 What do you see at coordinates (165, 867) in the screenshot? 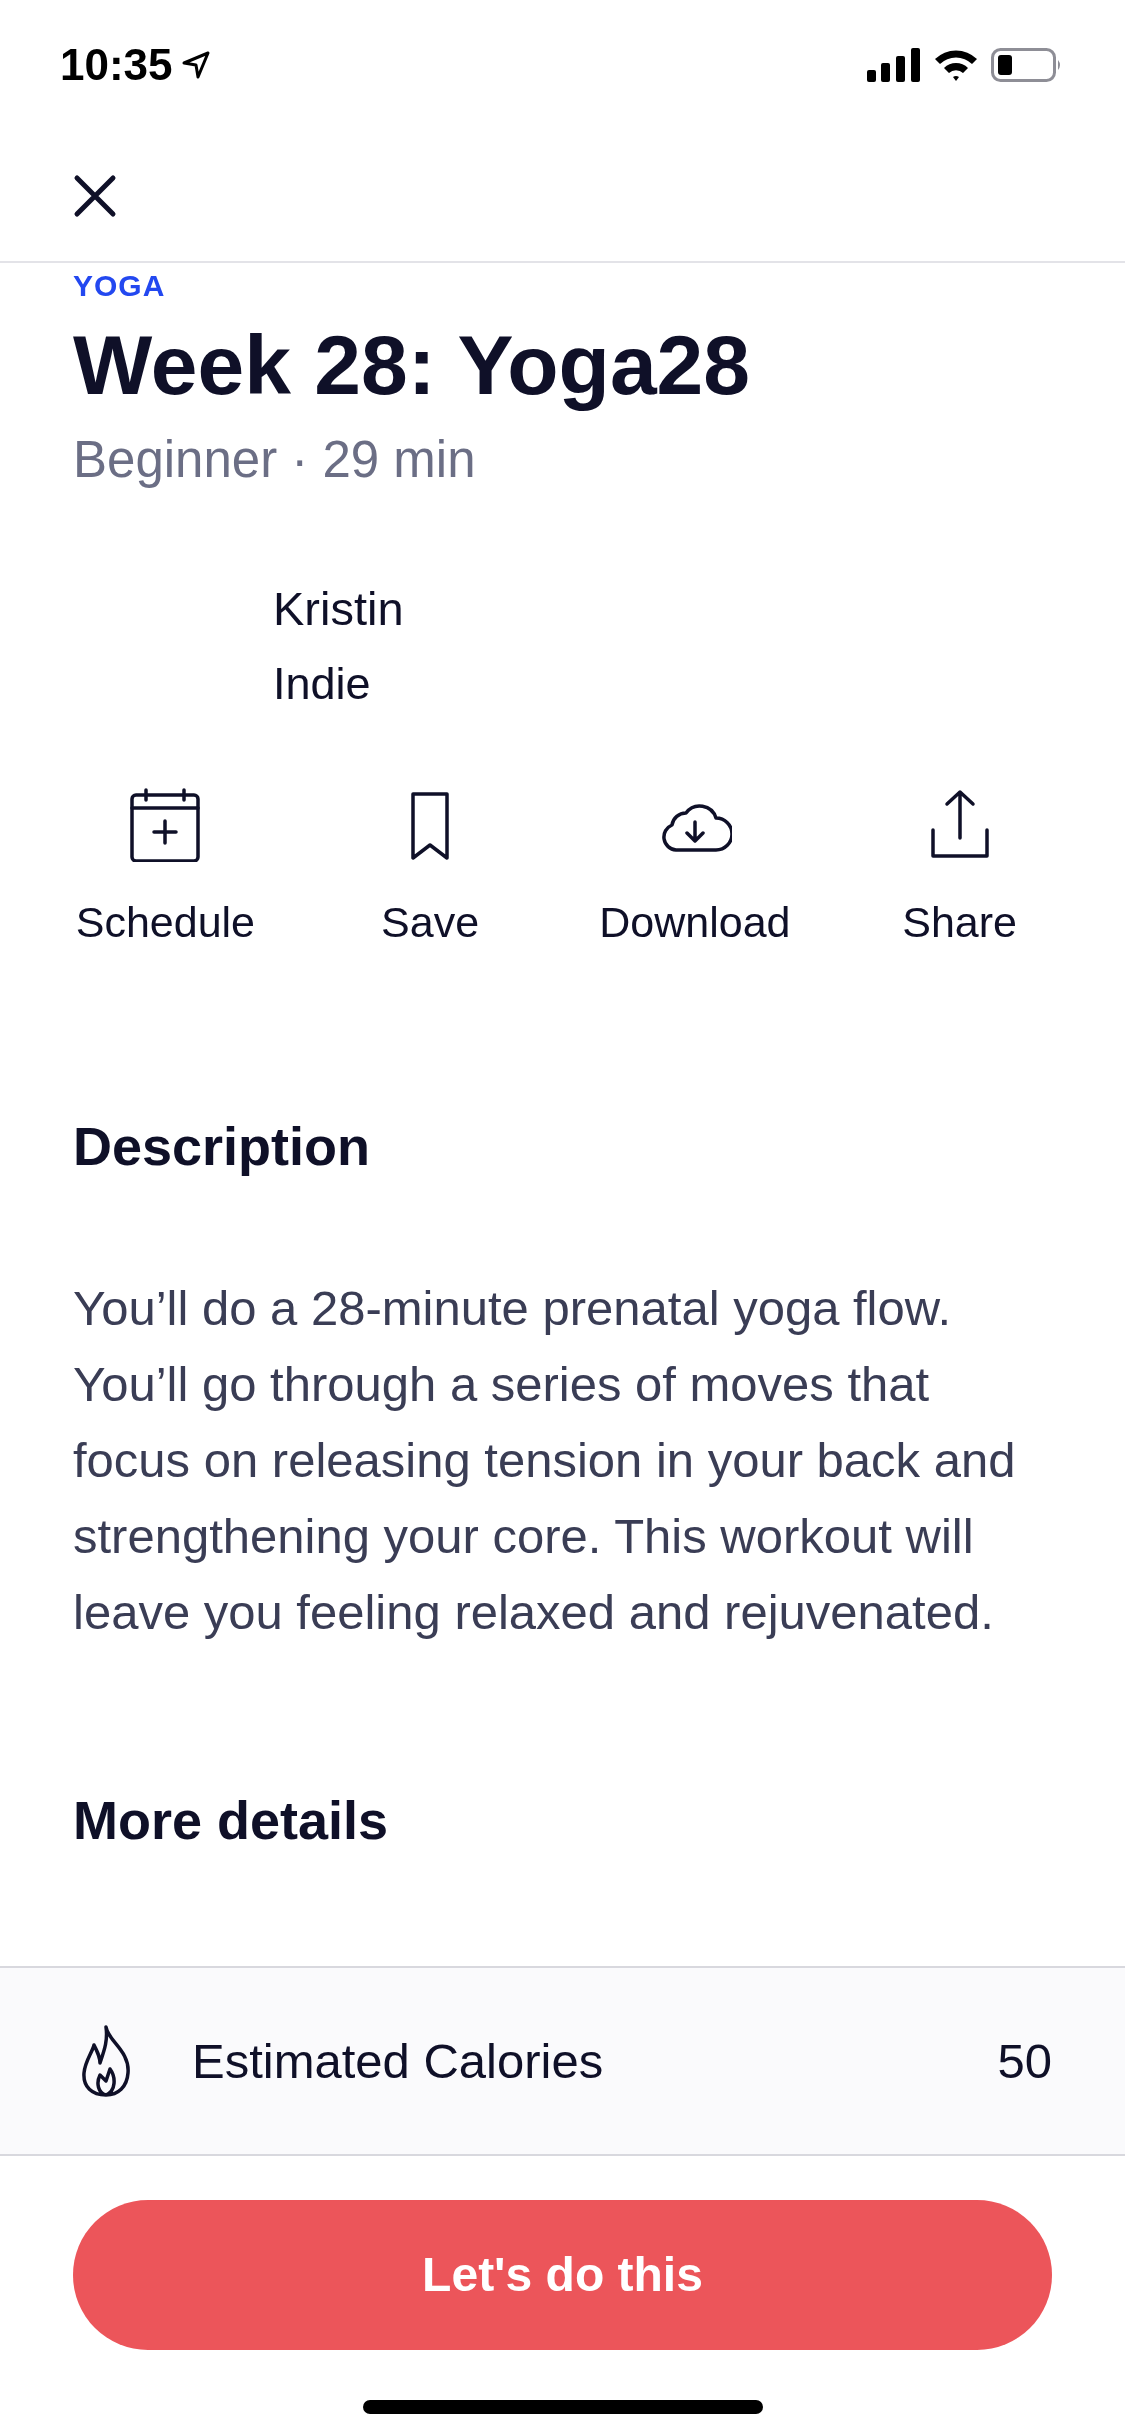
I see `schedule-button: Schedule` at bounding box center [165, 867].